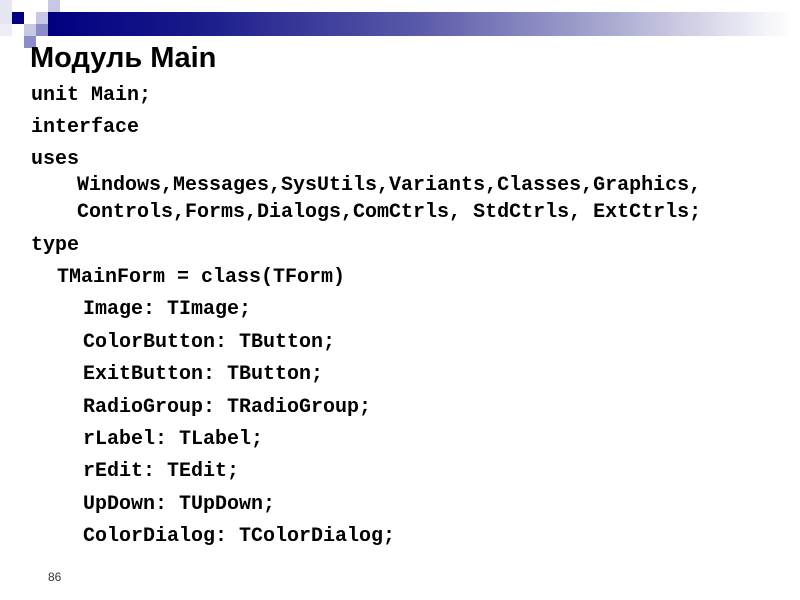  Describe the element at coordinates (55, 159) in the screenshot. I see `code-line: uses` at that location.